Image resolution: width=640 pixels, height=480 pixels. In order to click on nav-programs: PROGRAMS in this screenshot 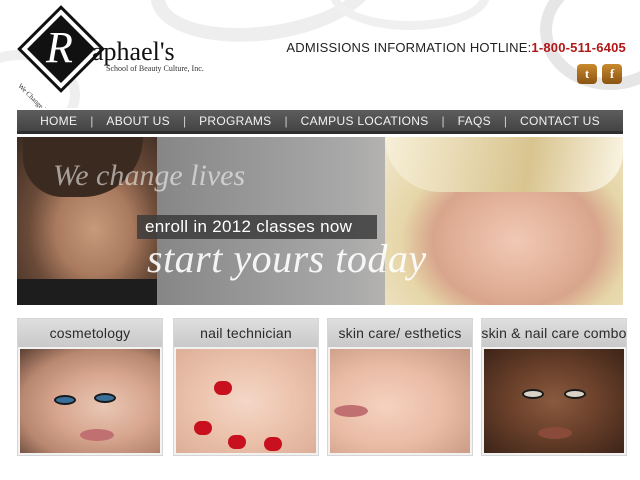, I will do `click(235, 121)`.